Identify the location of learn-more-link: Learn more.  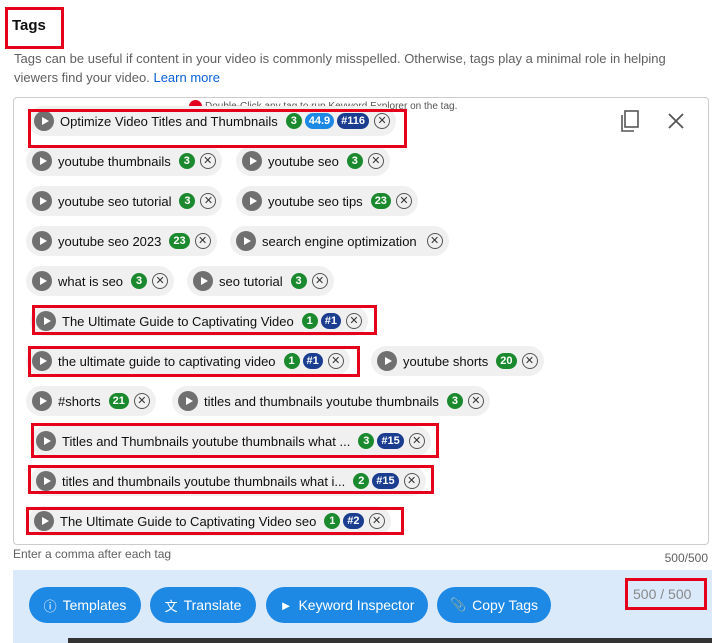
(186, 77).